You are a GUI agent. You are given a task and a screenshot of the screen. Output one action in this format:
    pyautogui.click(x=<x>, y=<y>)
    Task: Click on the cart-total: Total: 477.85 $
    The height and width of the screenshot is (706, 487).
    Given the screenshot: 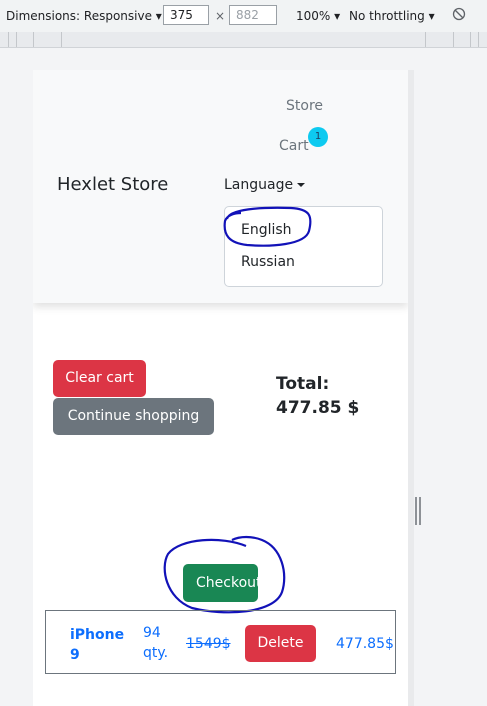 What is the action you would take?
    pyautogui.click(x=317, y=396)
    